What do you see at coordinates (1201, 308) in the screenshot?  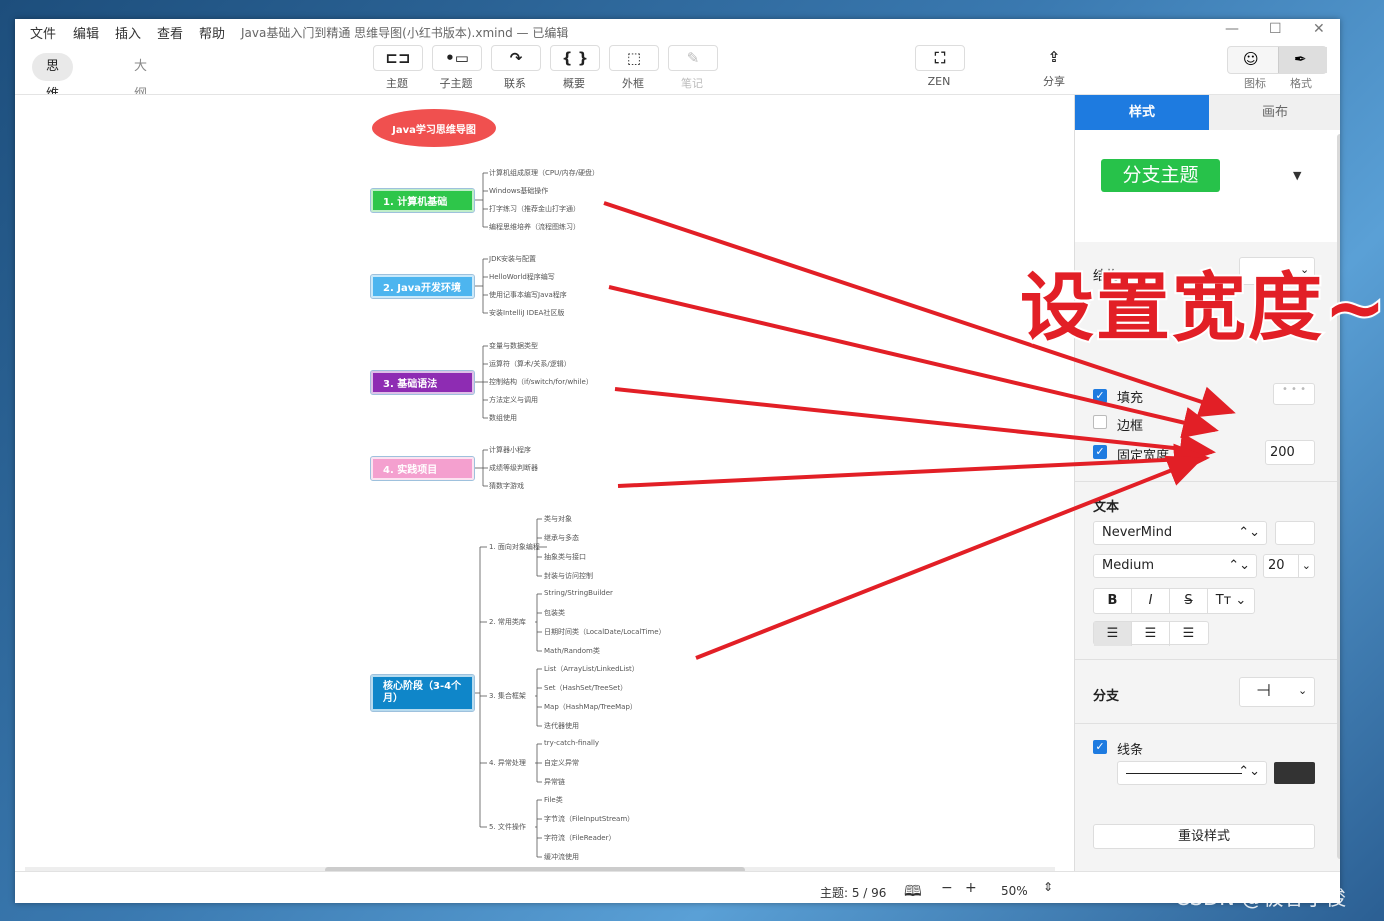 I see `annotation-text: 设置宽度~` at bounding box center [1201, 308].